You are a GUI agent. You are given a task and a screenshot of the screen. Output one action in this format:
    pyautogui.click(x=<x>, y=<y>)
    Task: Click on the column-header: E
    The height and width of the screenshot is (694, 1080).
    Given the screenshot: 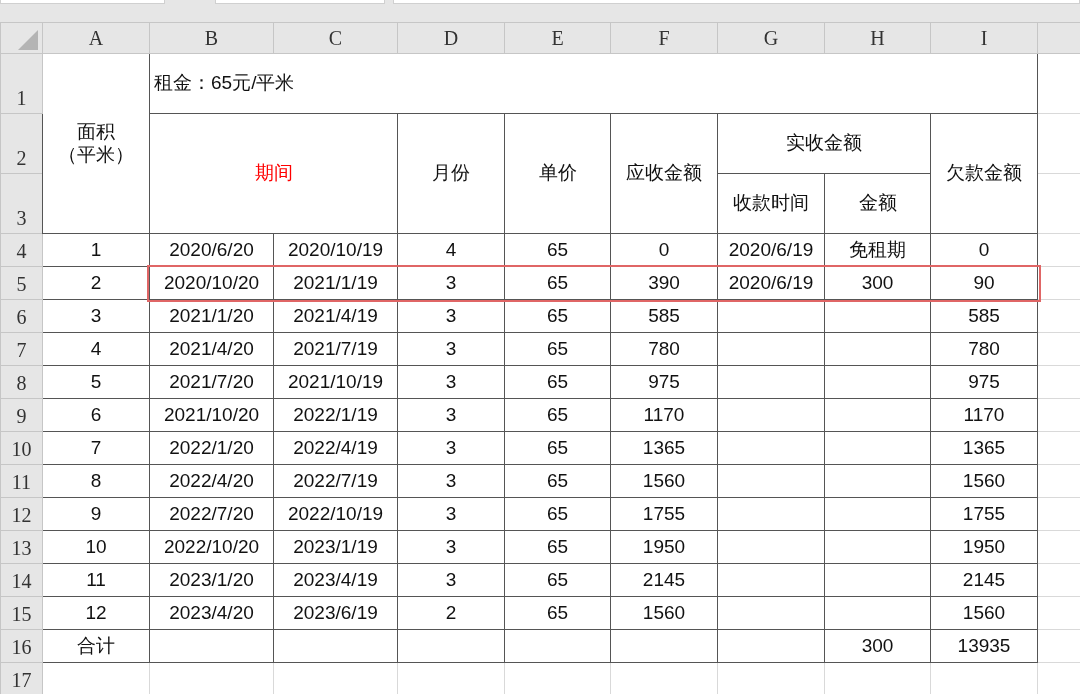 What is the action you would take?
    pyautogui.click(x=557, y=38)
    